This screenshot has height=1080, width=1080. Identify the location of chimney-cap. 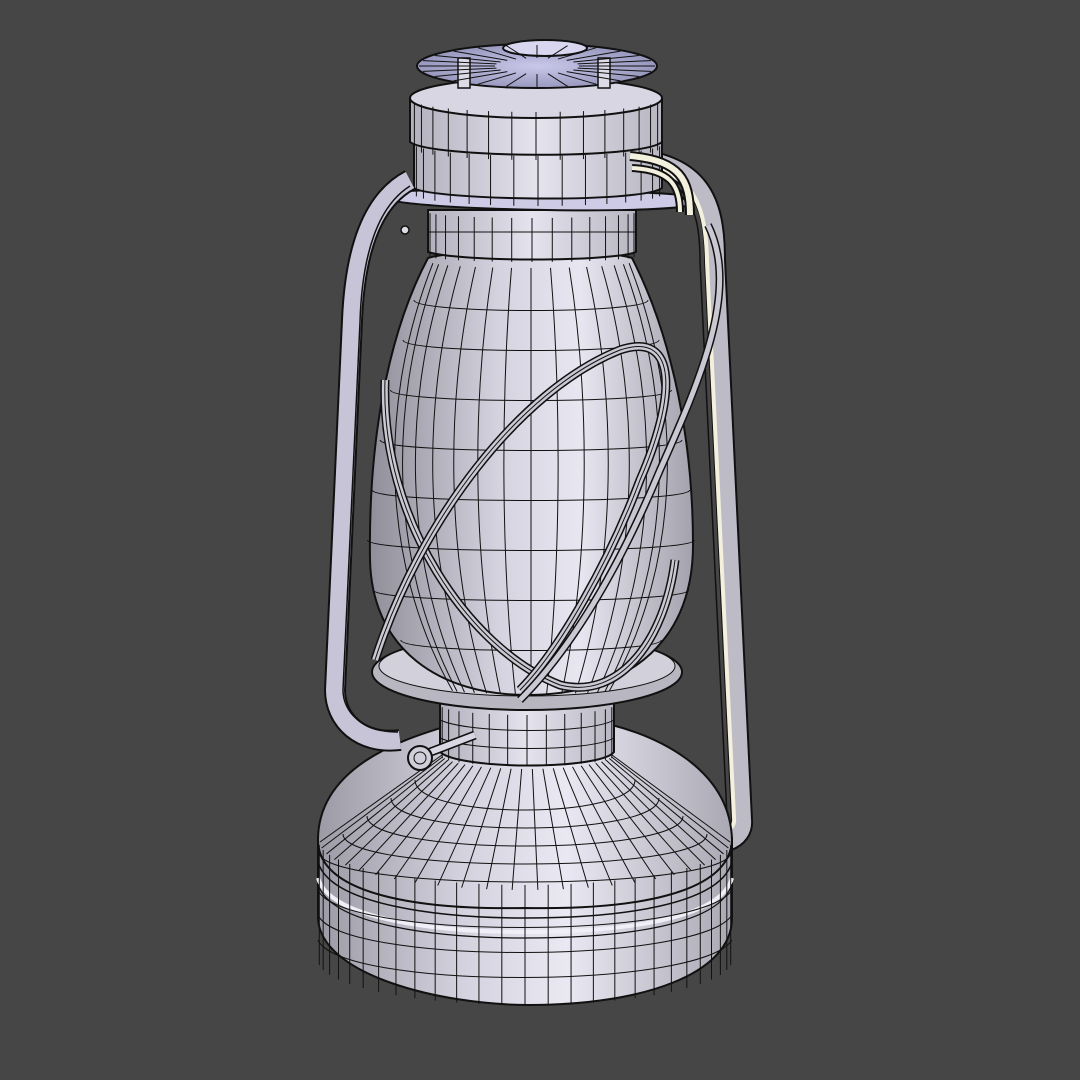
(536, 141).